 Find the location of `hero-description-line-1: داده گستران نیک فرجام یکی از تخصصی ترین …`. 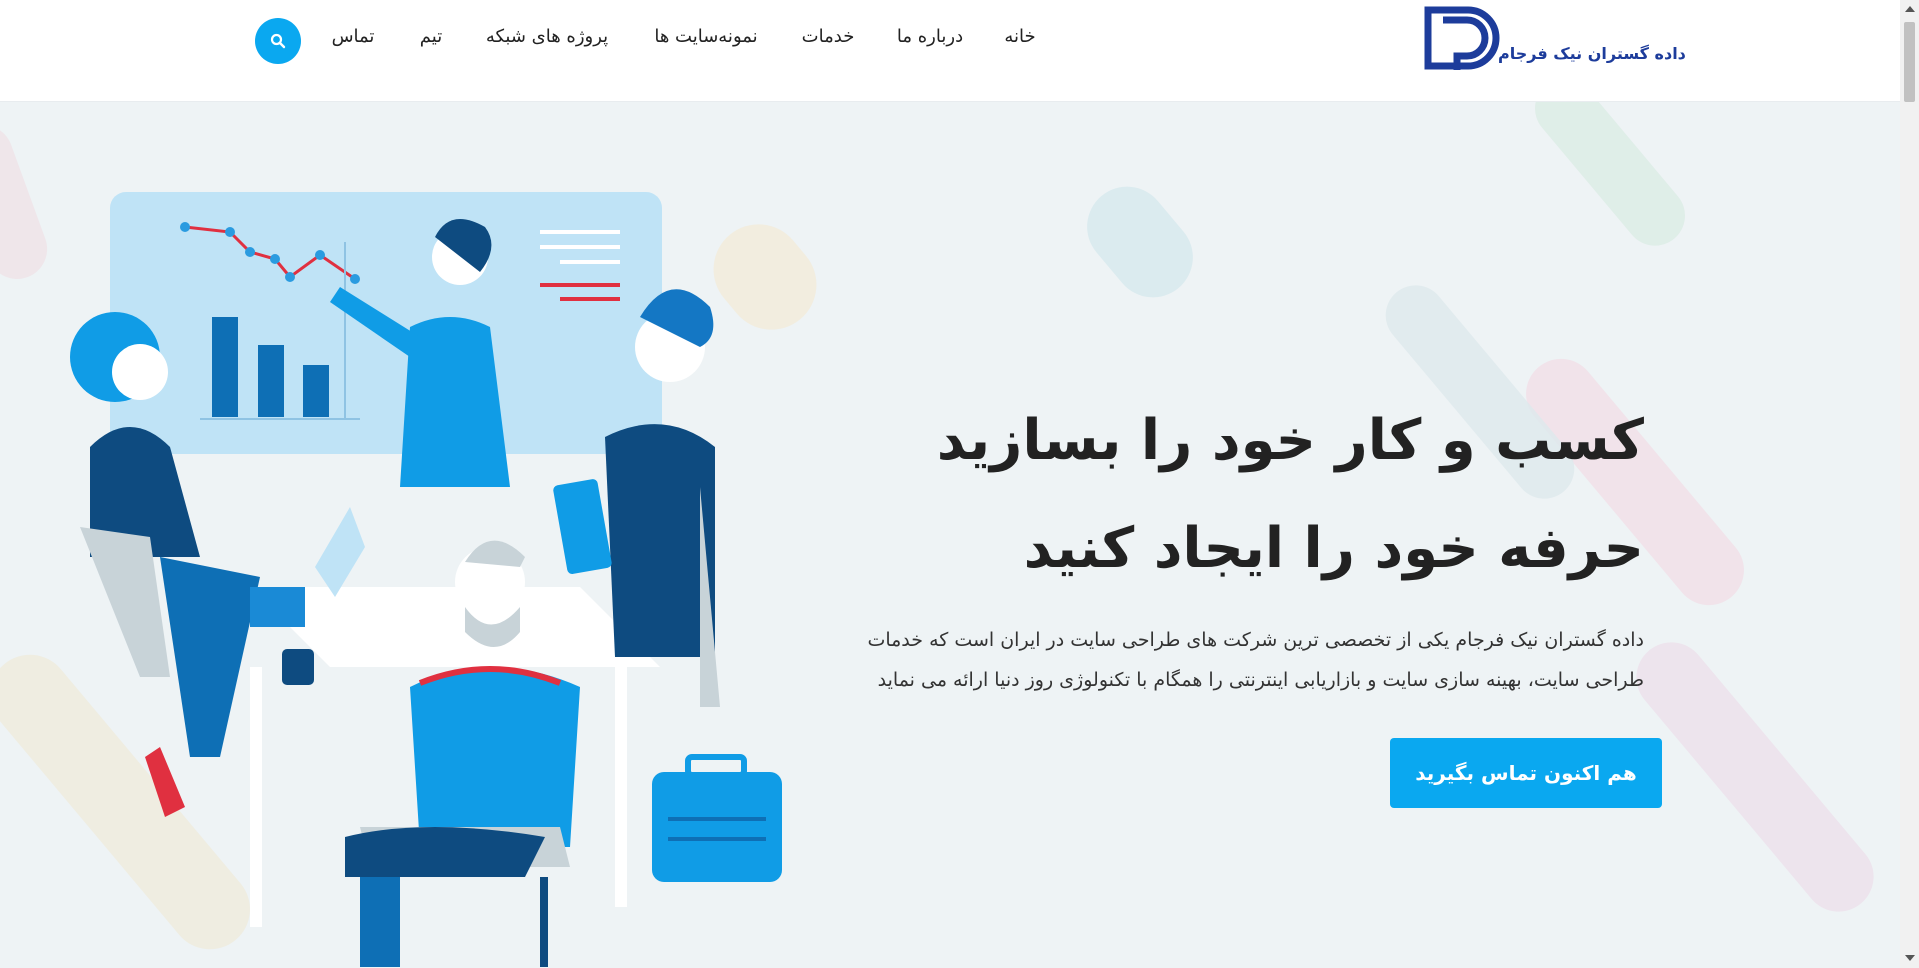

hero-description-line-1: داده گستران نیک فرجام یکی از تخصصی ترین … is located at coordinates (1255, 640).